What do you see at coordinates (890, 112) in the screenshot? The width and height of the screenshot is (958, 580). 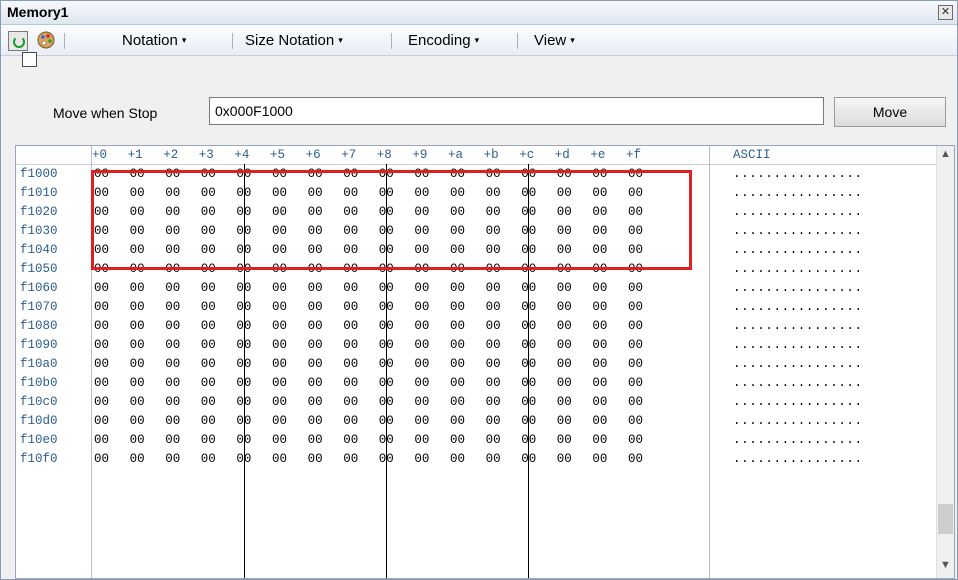 I see `move-button: Move` at bounding box center [890, 112].